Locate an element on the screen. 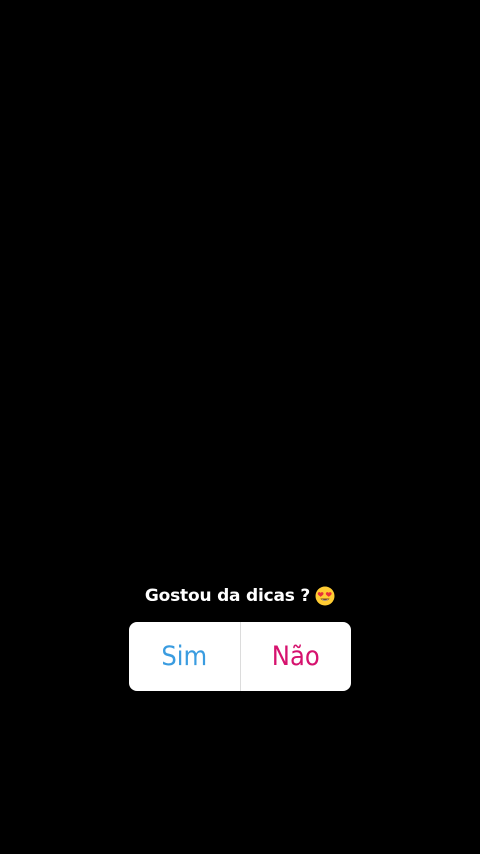 The image size is (480, 854). poll-sticker: Gostou da dicas ? Sim Não is located at coordinates (240, 636).